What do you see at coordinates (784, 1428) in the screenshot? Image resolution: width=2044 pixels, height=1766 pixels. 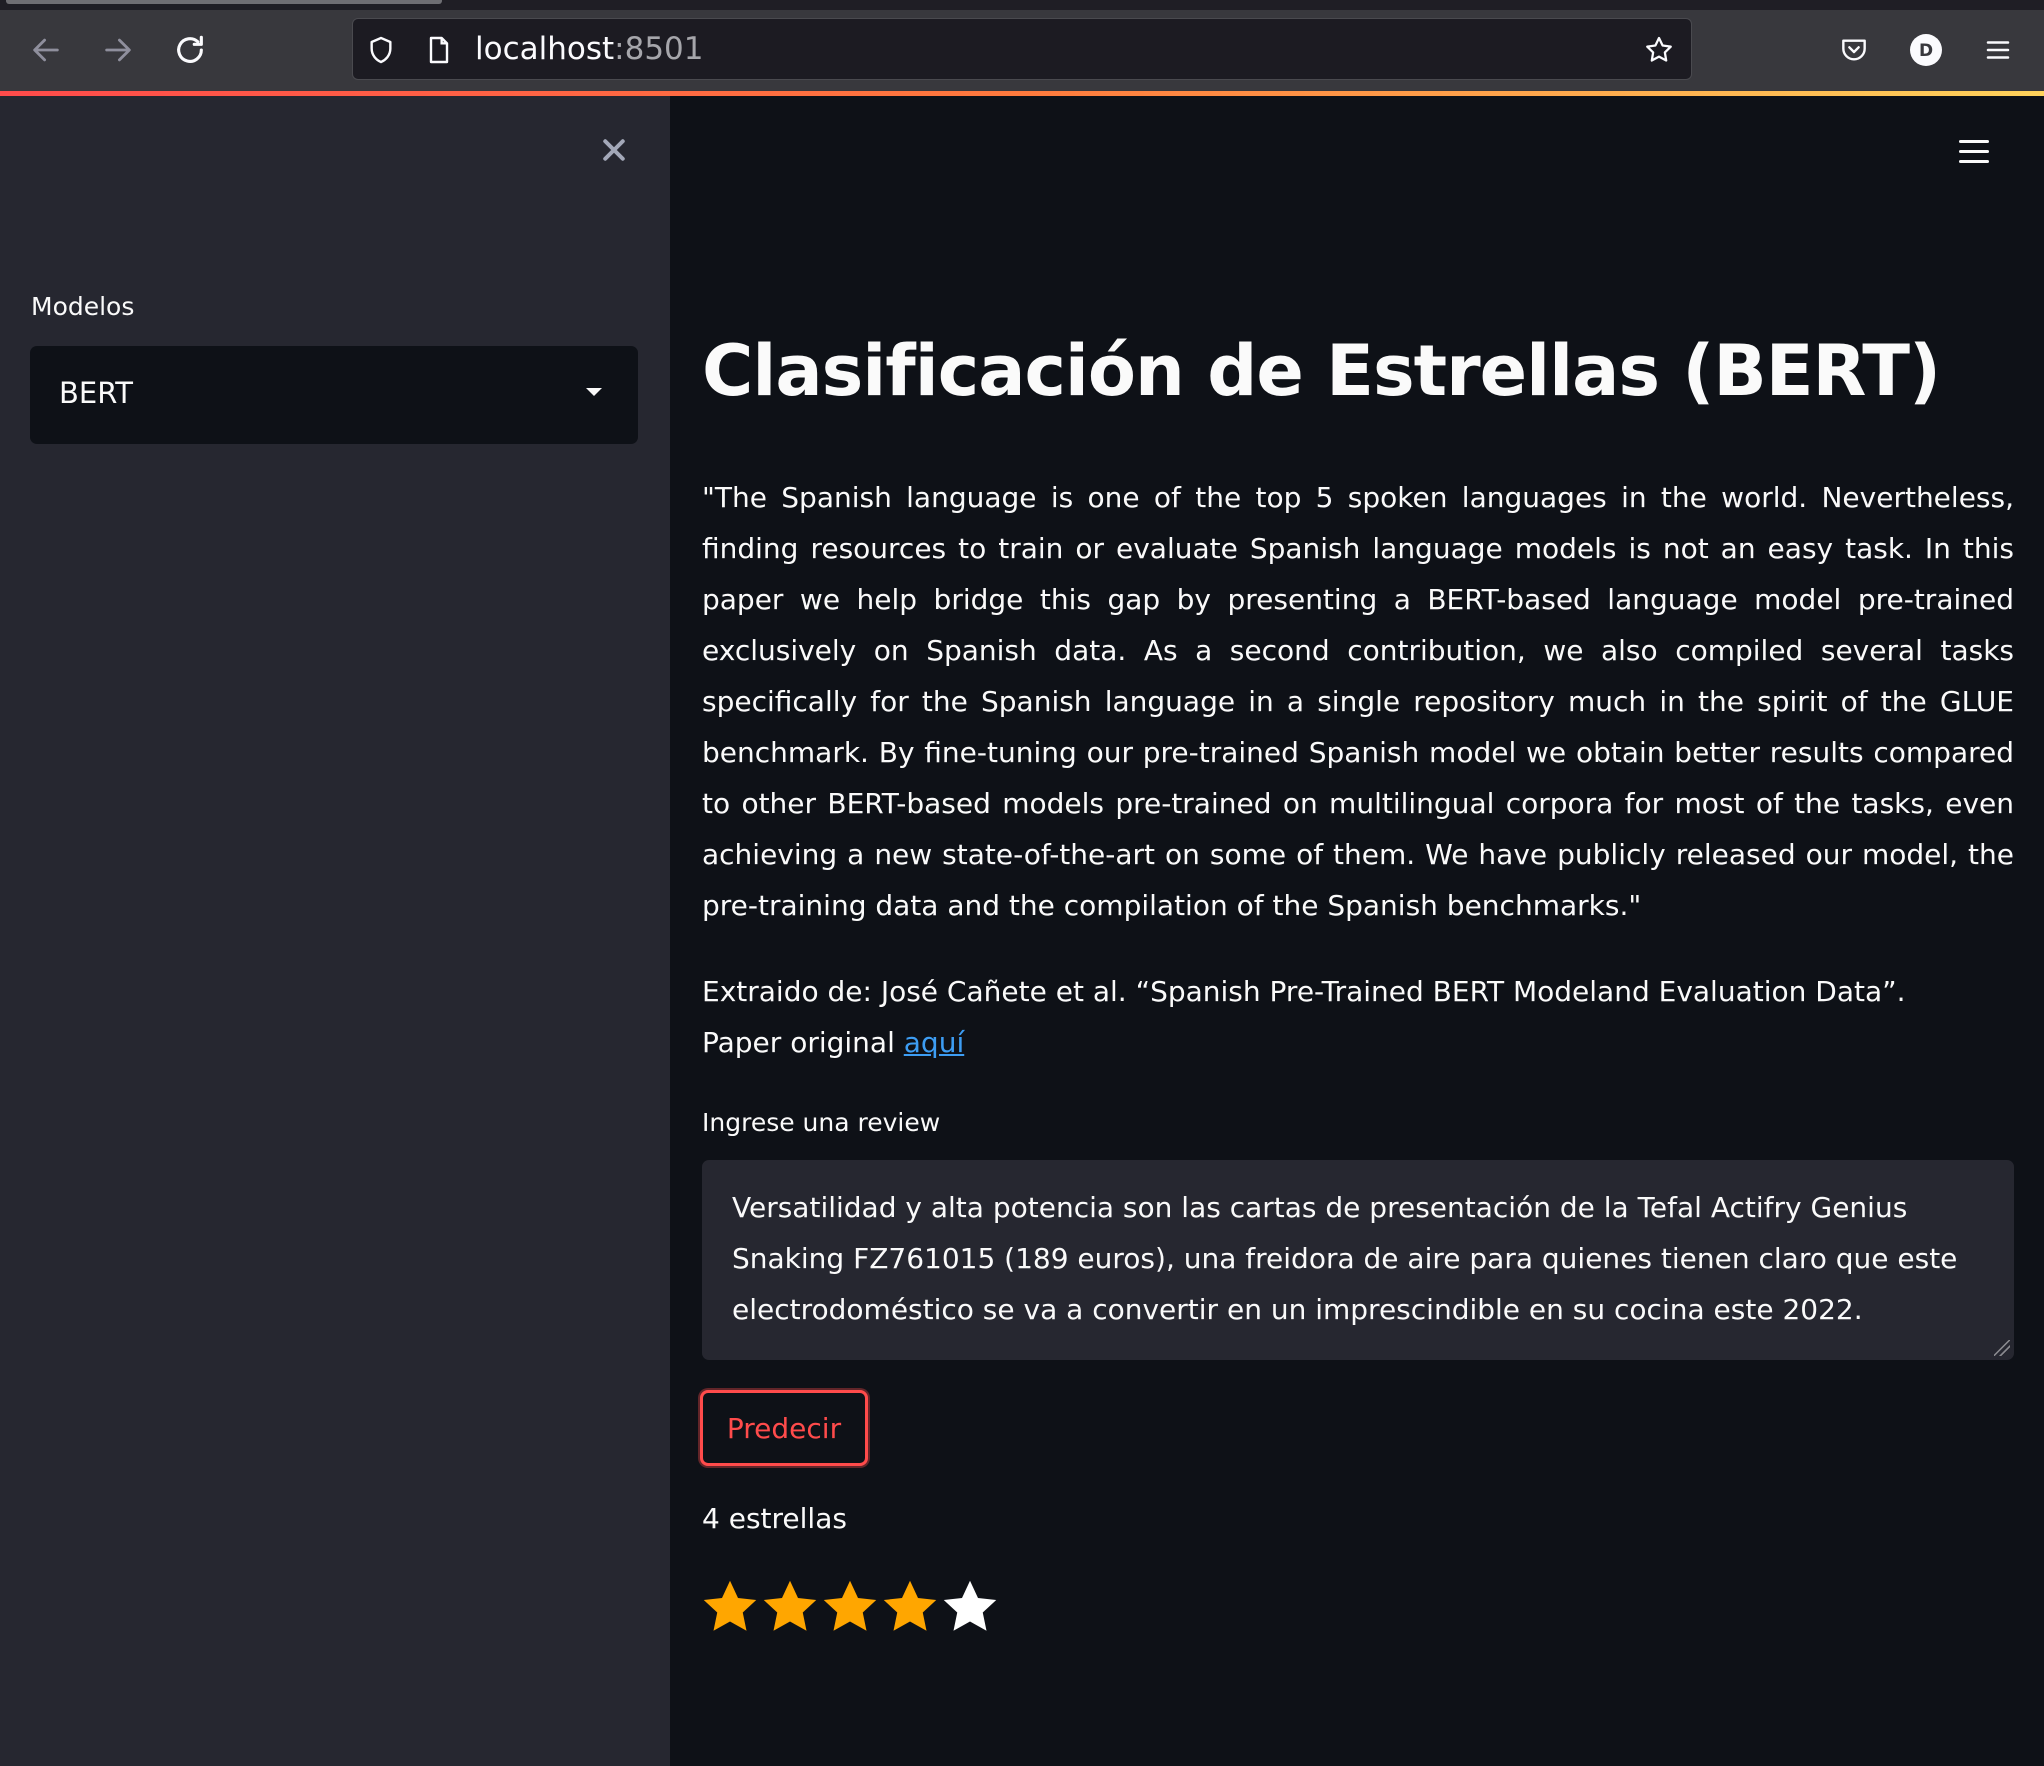 I see `predict-button: Predecir` at bounding box center [784, 1428].